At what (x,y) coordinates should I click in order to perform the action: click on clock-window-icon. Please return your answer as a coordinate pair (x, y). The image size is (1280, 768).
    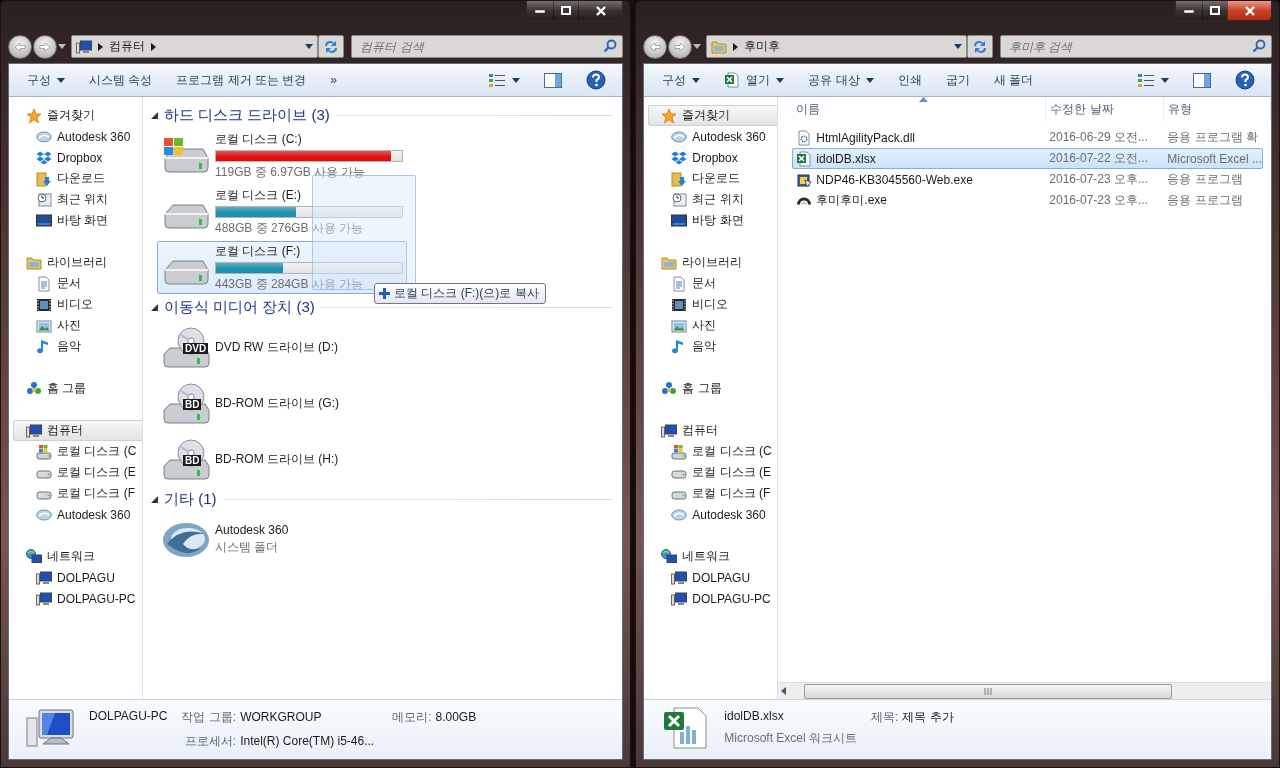
    Looking at the image, I should click on (44, 199).